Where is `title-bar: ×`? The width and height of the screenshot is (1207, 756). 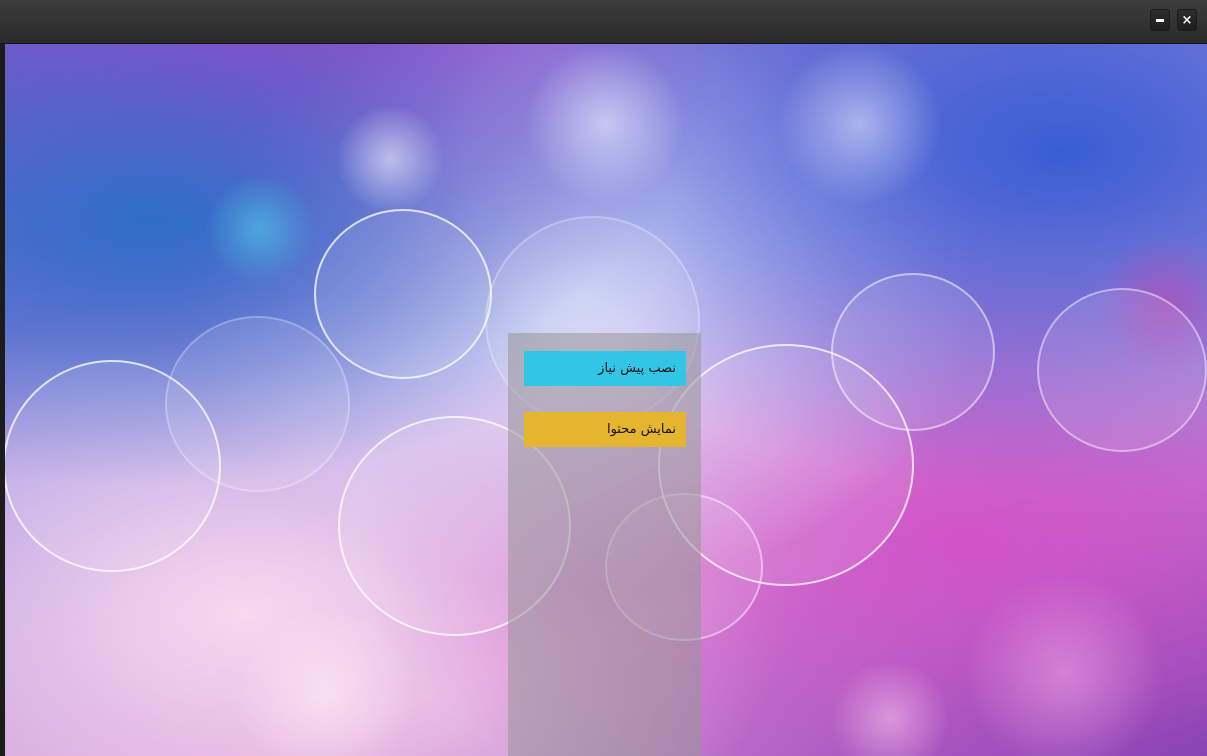 title-bar: × is located at coordinates (603, 22).